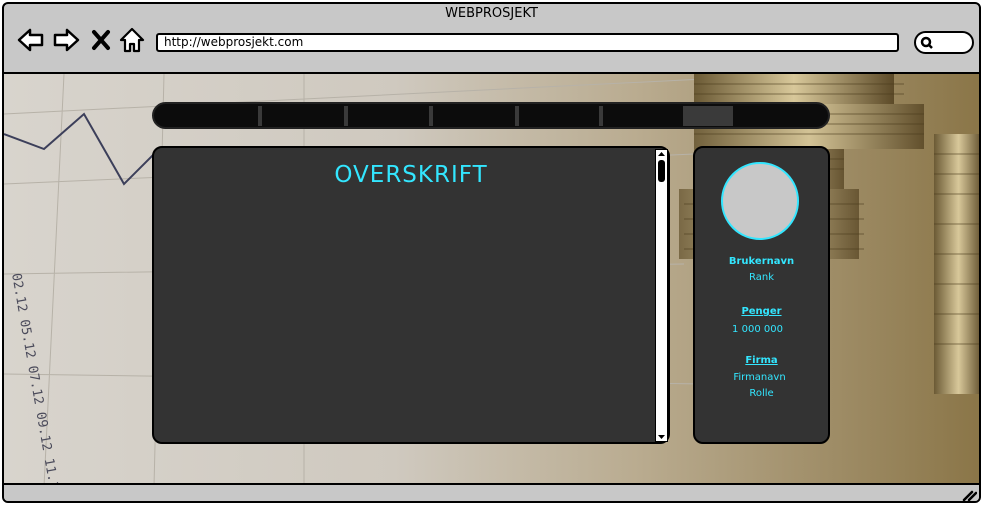  Describe the element at coordinates (527, 42) in the screenshot. I see `address-bar: http://webprosjekt.com` at that location.